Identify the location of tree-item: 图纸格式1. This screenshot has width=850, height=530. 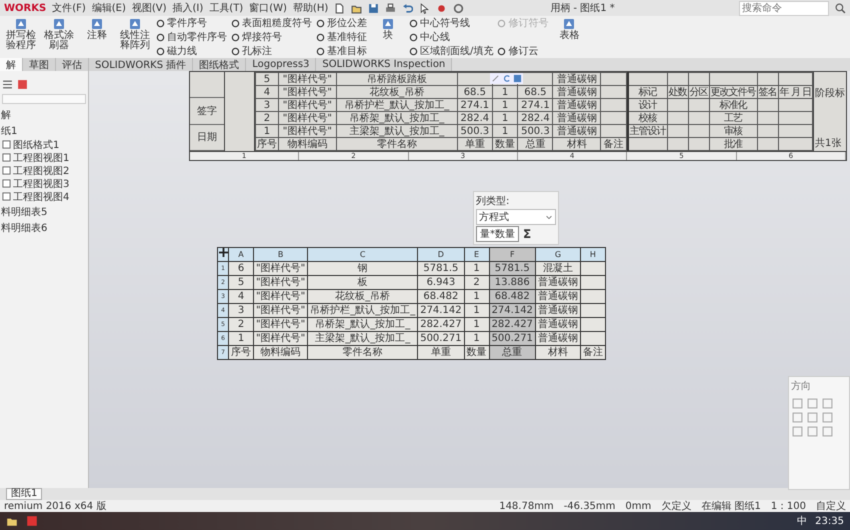
(36, 145).